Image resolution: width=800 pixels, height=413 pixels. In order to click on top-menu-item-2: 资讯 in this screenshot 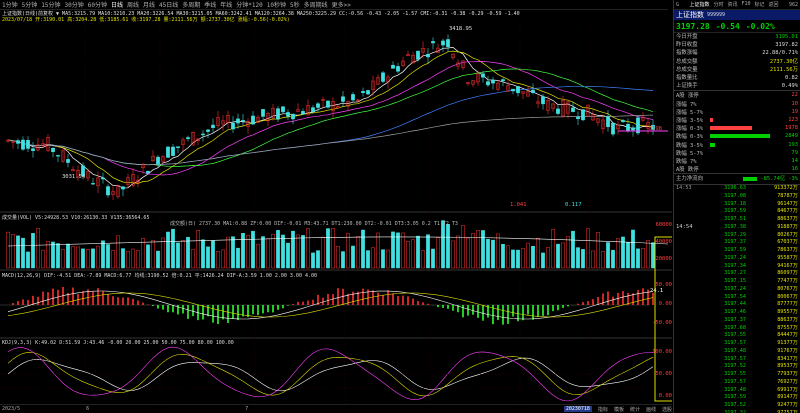, I will do `click(732, 4)`.